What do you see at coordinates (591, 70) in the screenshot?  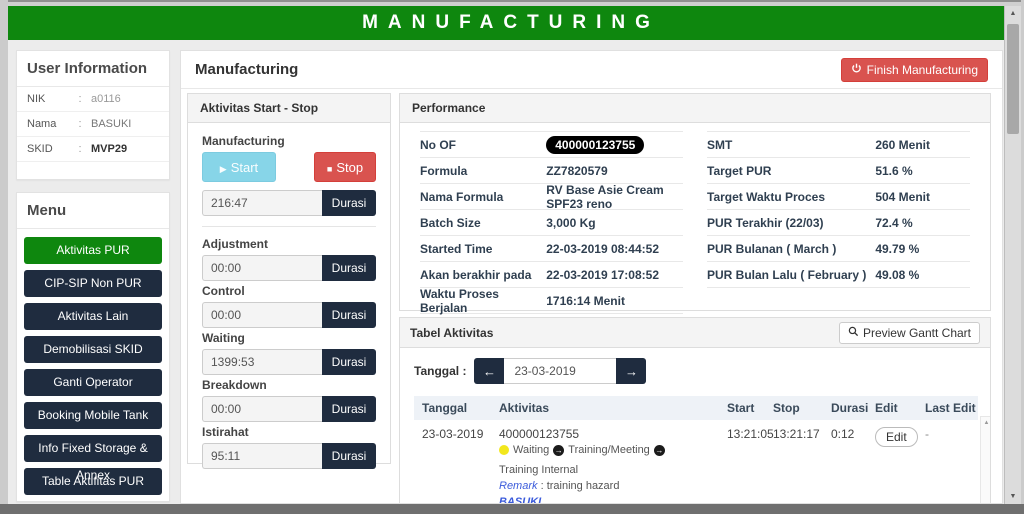 I see `main-header: Manufacturing Finish Manufacturing` at bounding box center [591, 70].